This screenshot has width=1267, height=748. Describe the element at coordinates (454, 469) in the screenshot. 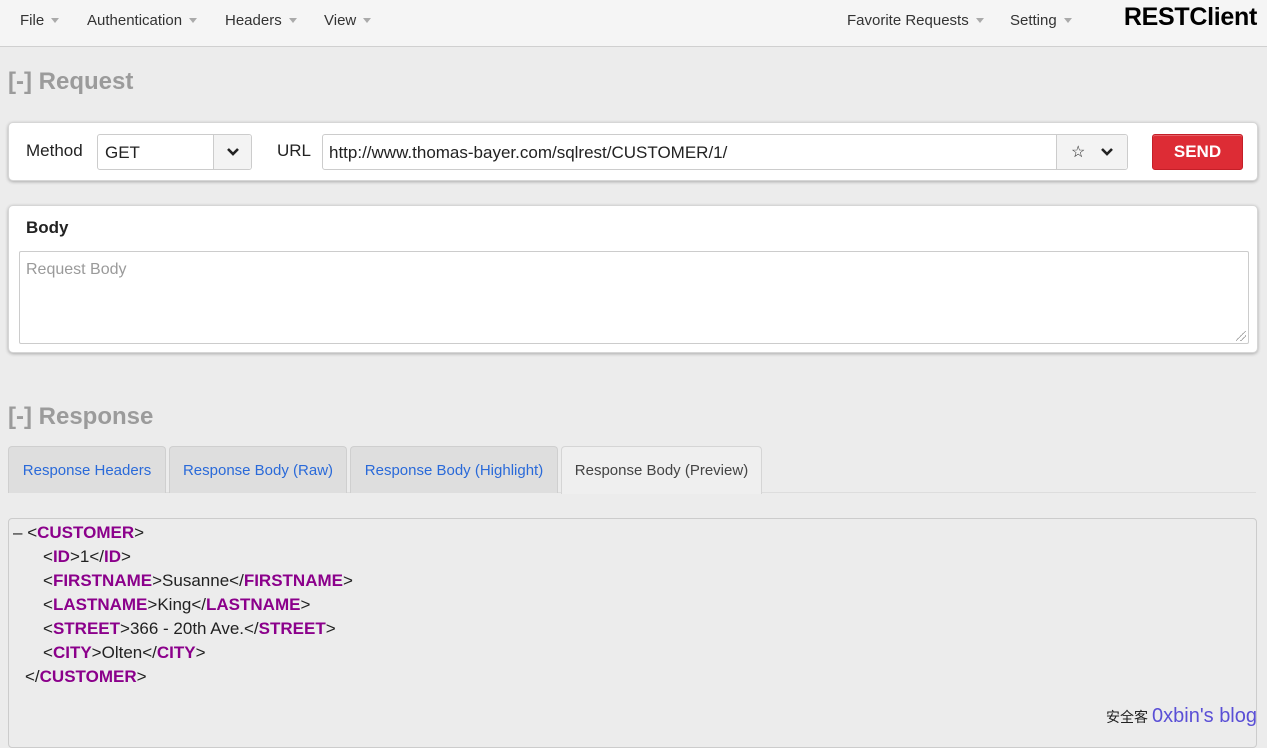

I see `tab-response-body-highlight: Response Body (Highlight)` at that location.